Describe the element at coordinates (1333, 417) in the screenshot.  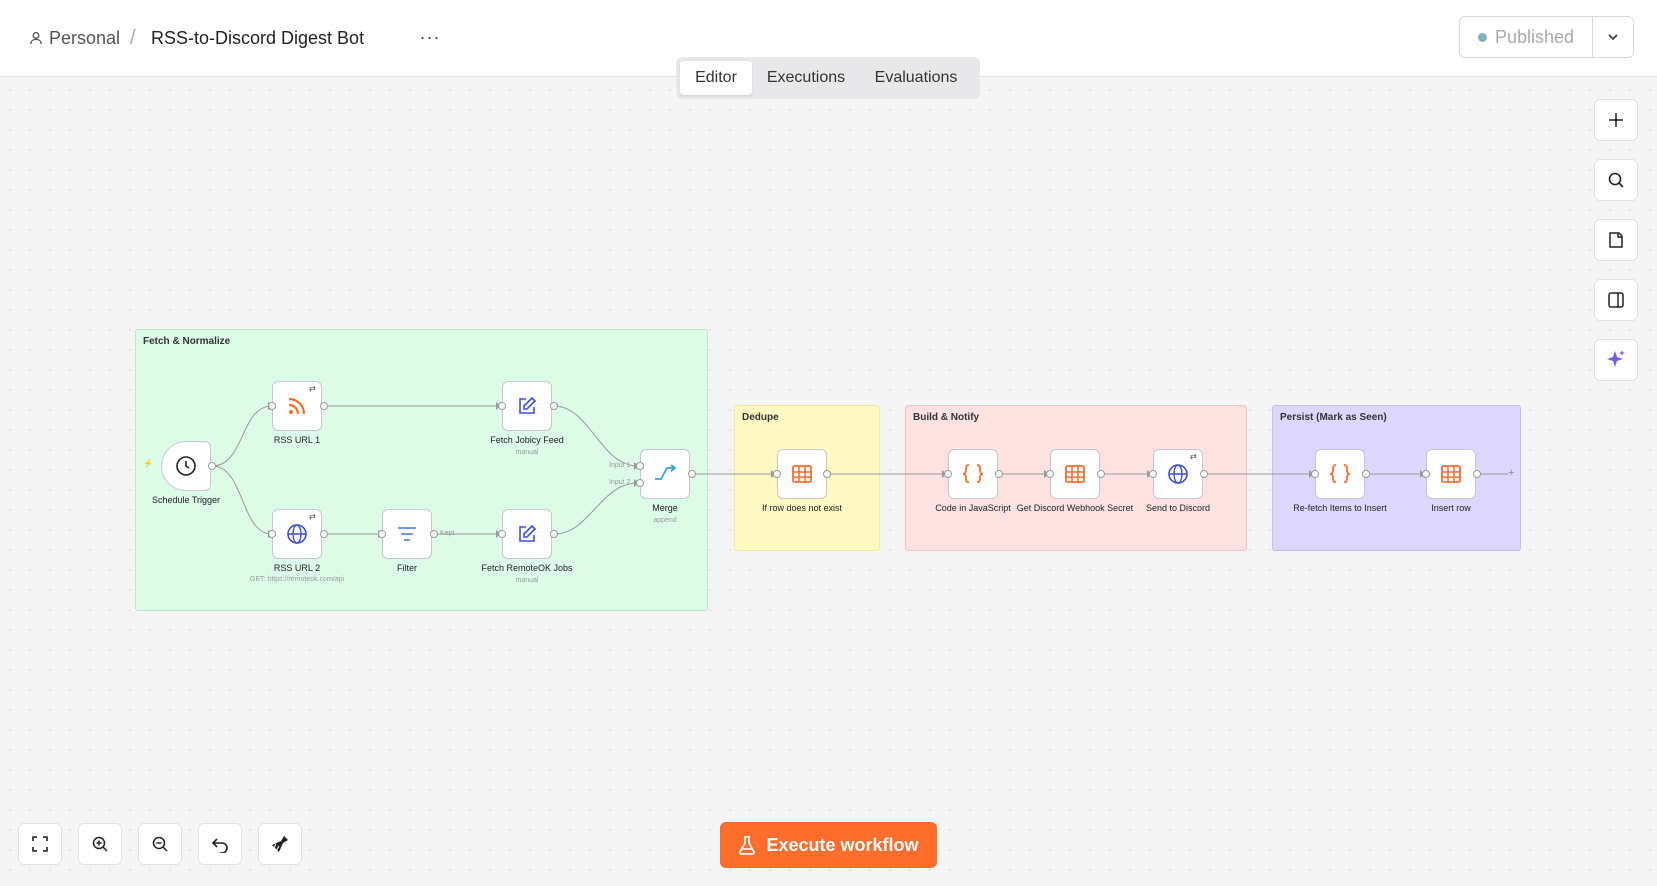
I see `group-title: Persist (Mark as Seen)` at that location.